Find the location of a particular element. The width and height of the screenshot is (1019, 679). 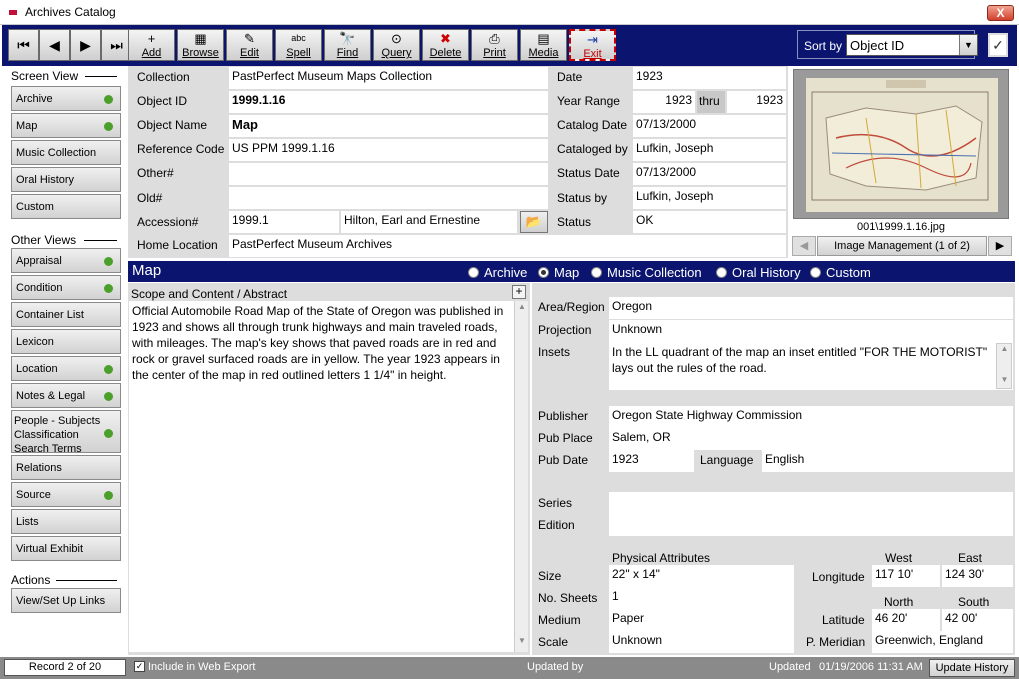

radio-map: Map is located at coordinates (558, 272).